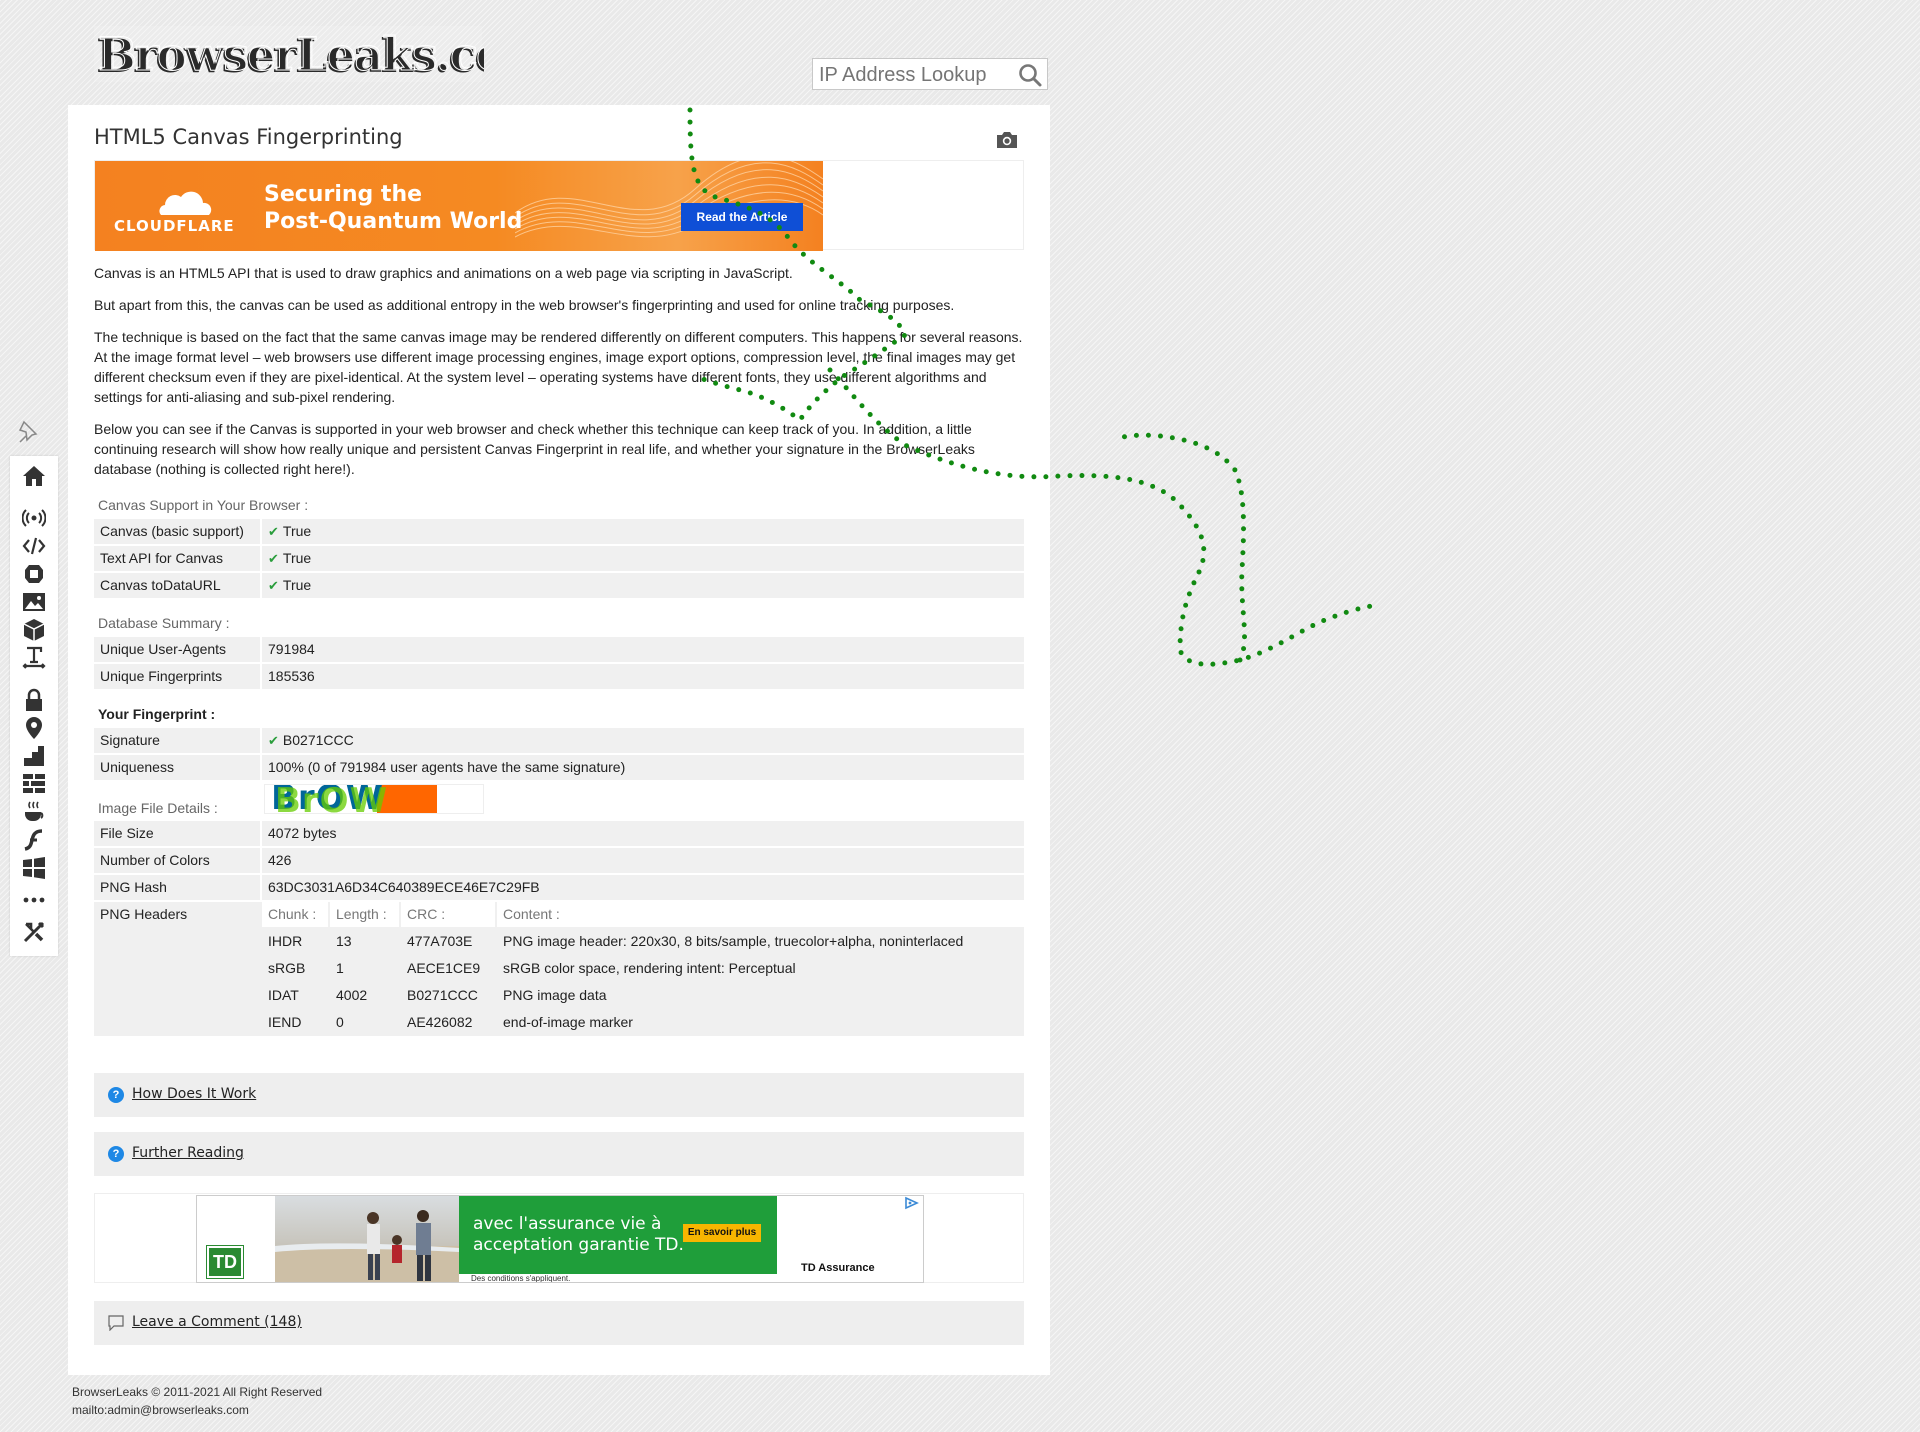  I want to click on search-input, so click(914, 75).